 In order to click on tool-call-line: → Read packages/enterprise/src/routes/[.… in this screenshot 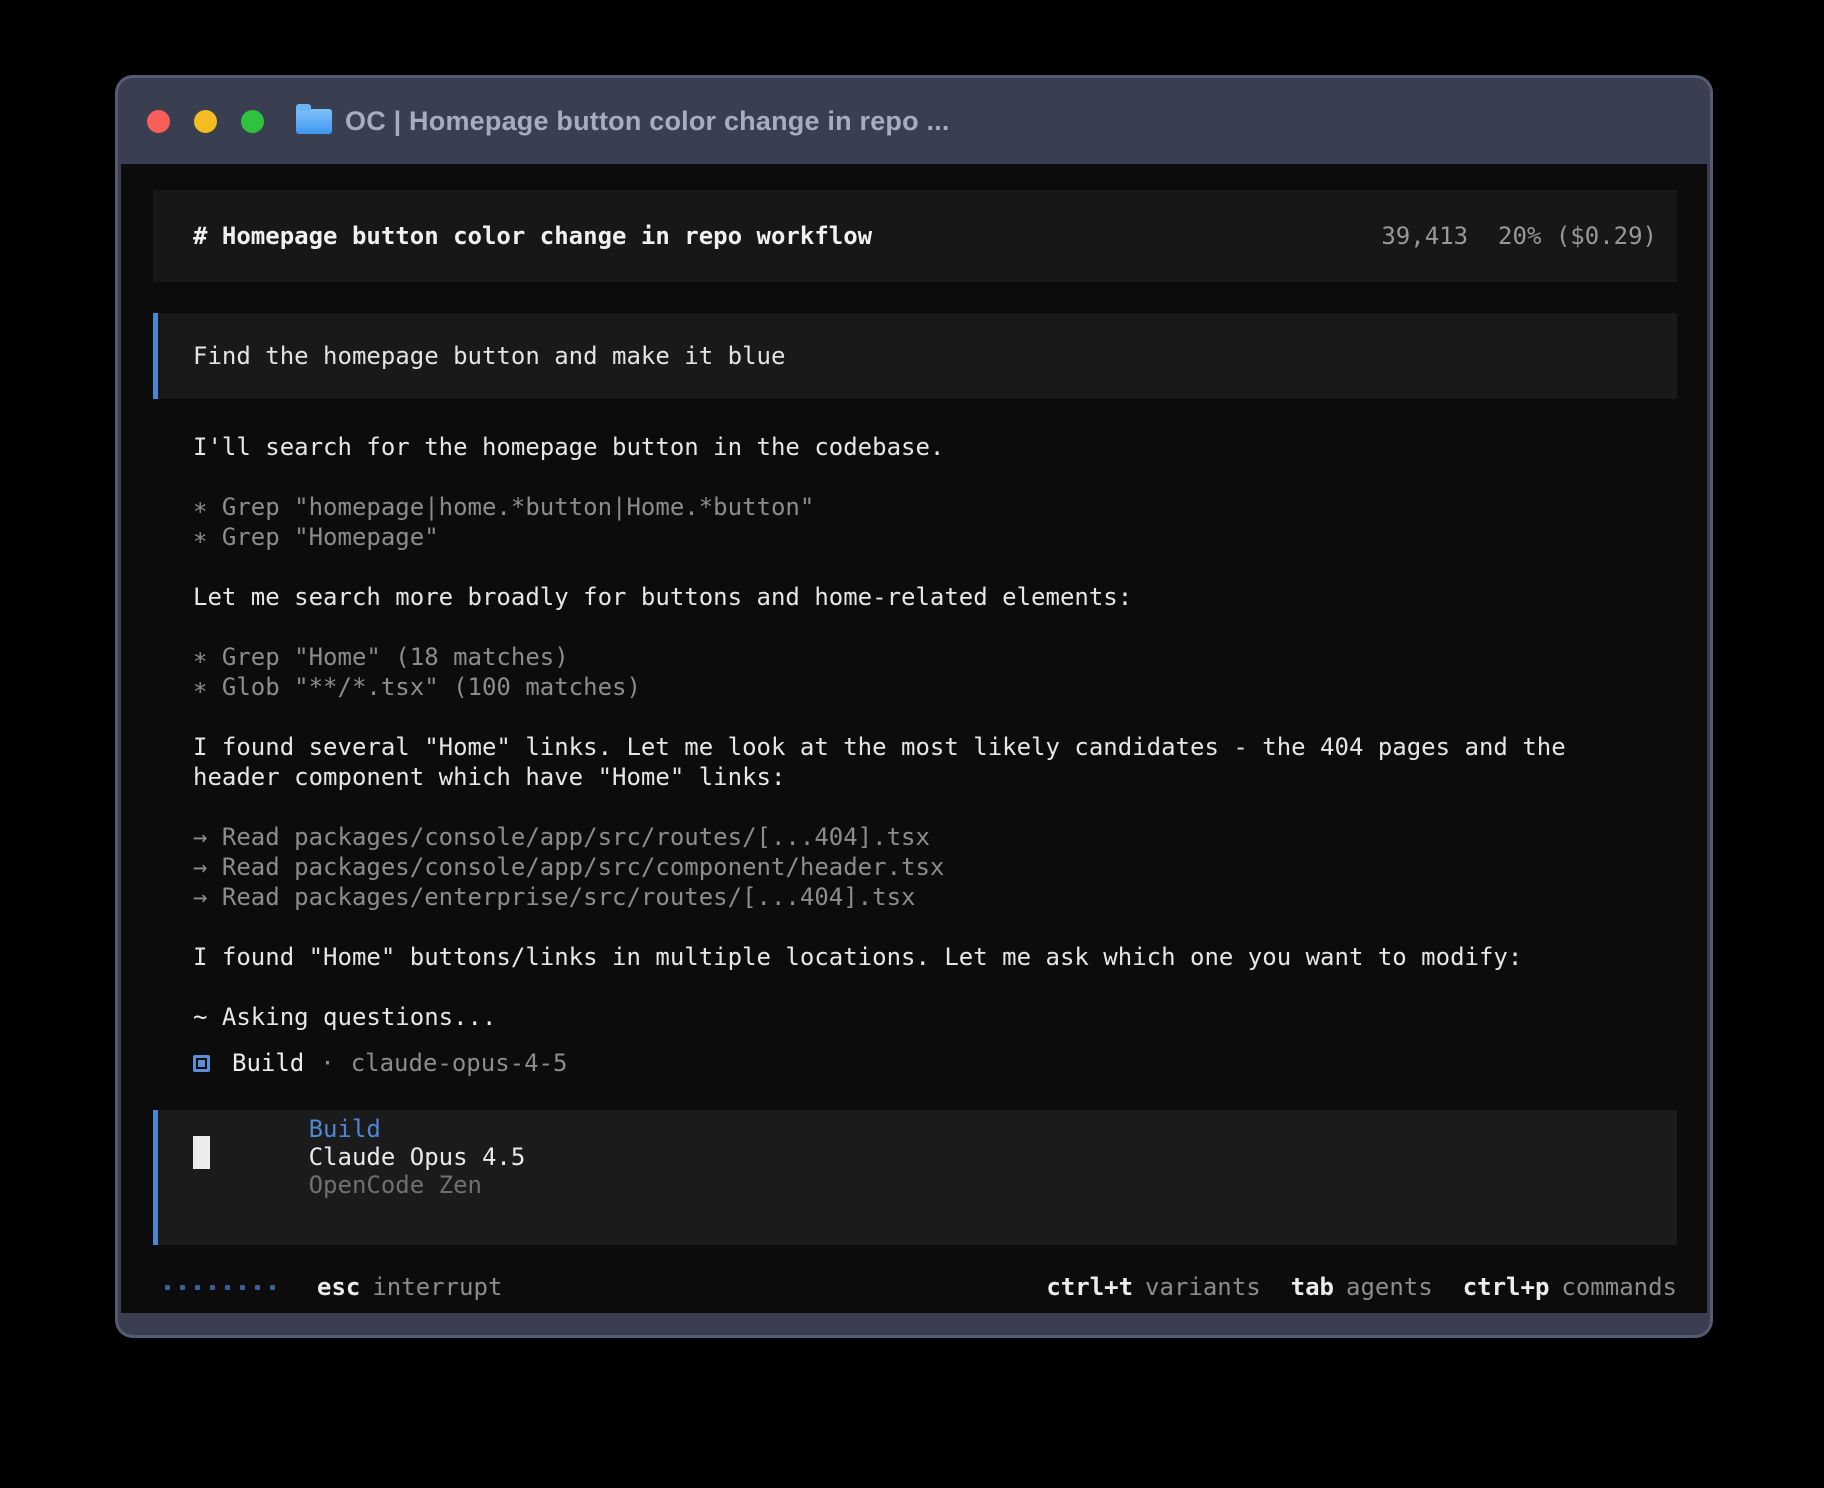, I will do `click(554, 897)`.